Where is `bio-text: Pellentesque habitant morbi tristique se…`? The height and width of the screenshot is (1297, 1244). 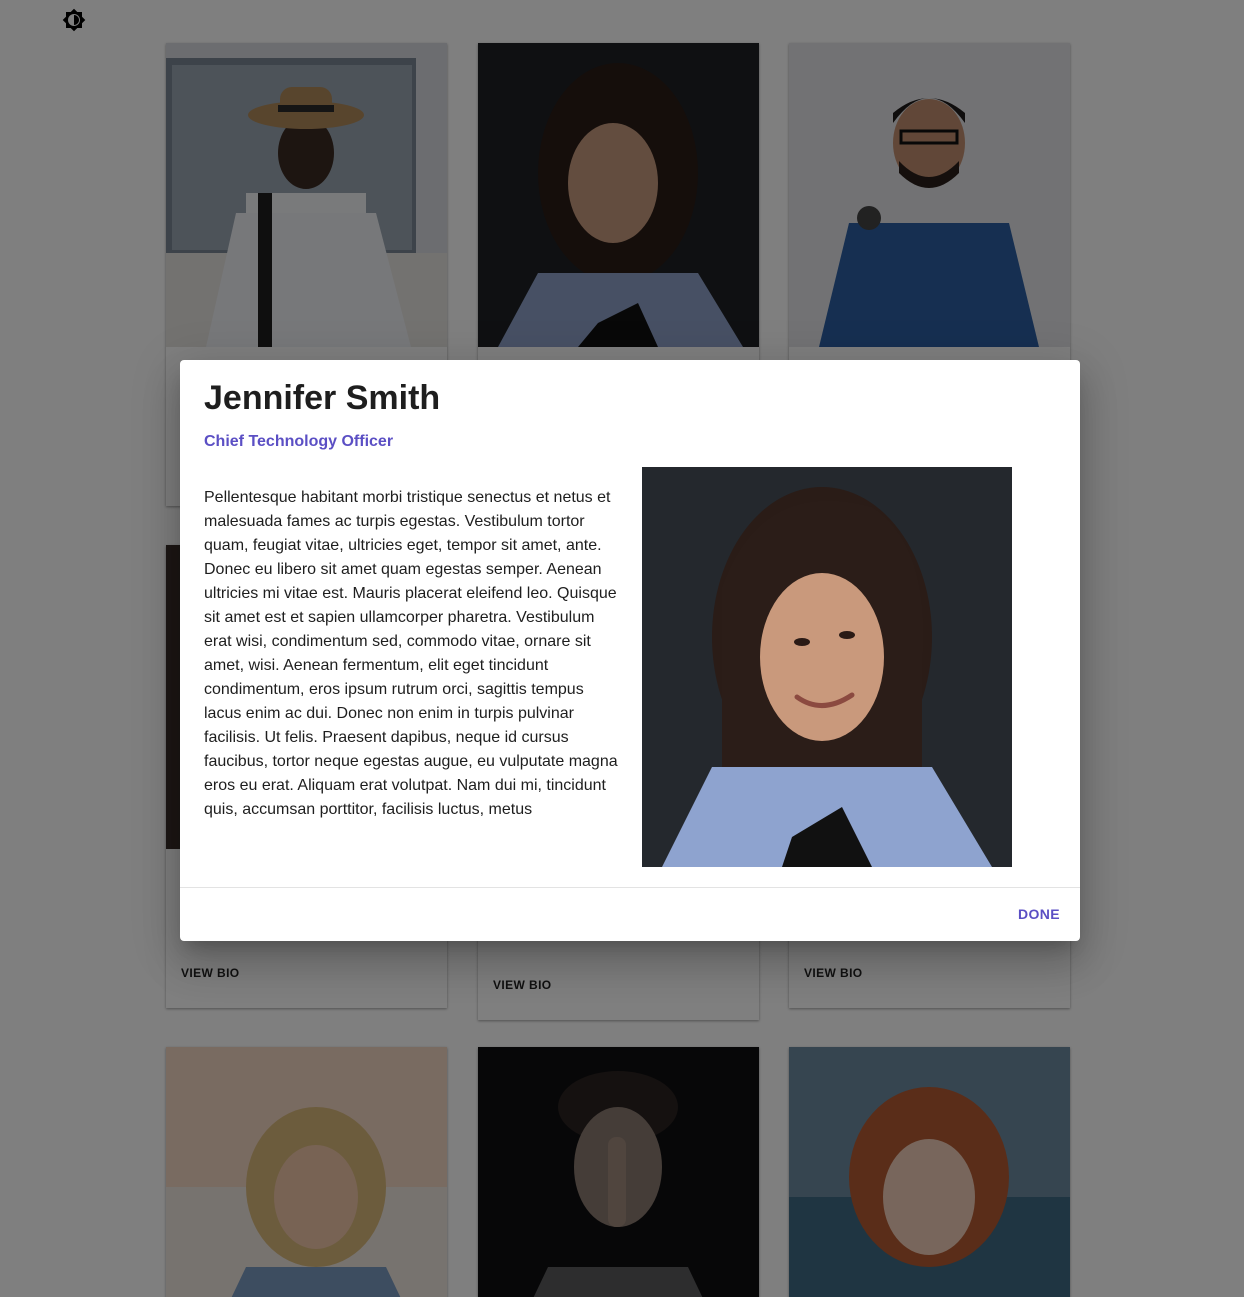
bio-text: Pellentesque habitant morbi tristique se… is located at coordinates (411, 653).